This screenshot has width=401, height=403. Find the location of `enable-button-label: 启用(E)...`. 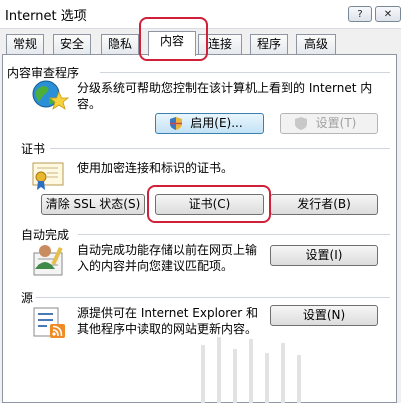

enable-button-label: 启用(E)... is located at coordinates (216, 123).